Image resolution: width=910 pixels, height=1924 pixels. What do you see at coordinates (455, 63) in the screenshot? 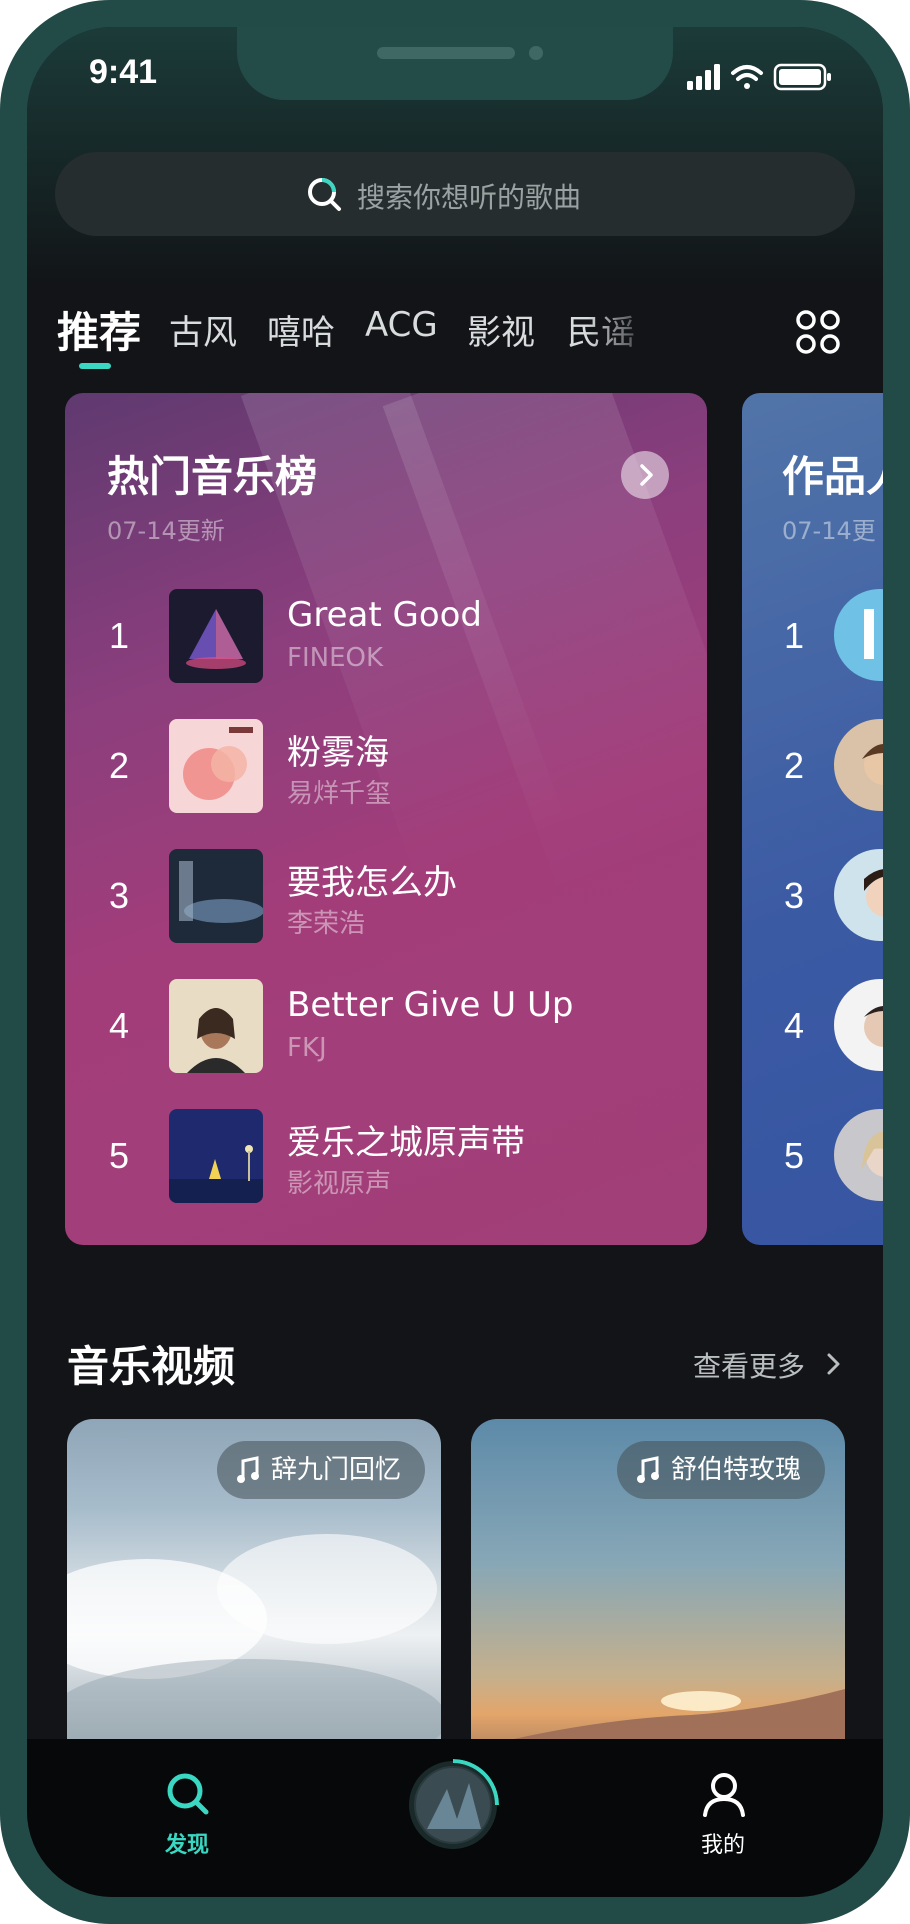
I see `device-notch` at bounding box center [455, 63].